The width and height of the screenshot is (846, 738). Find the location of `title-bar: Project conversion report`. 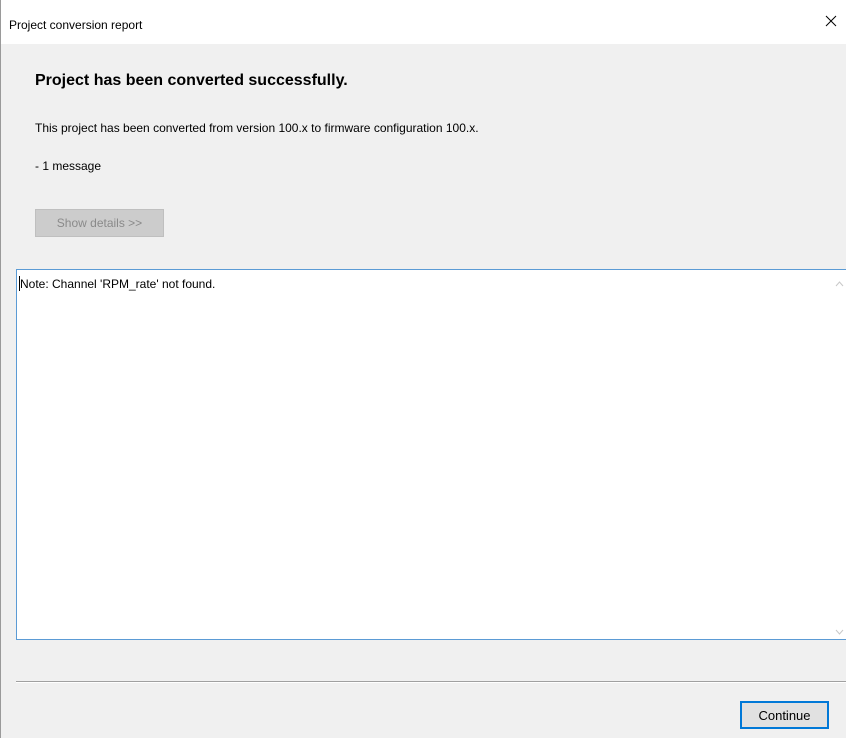

title-bar: Project conversion report is located at coordinates (423, 22).